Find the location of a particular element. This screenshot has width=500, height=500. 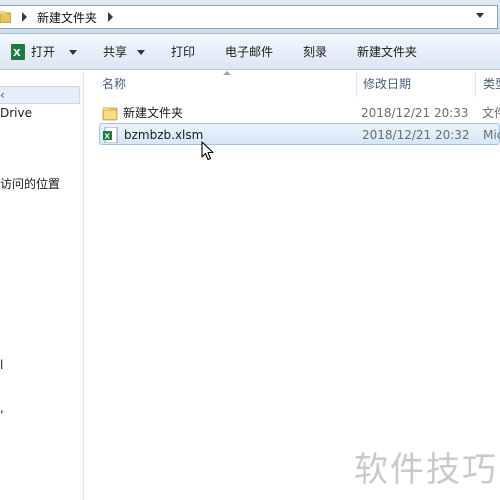

excel-file-icon: X is located at coordinates (110, 135).